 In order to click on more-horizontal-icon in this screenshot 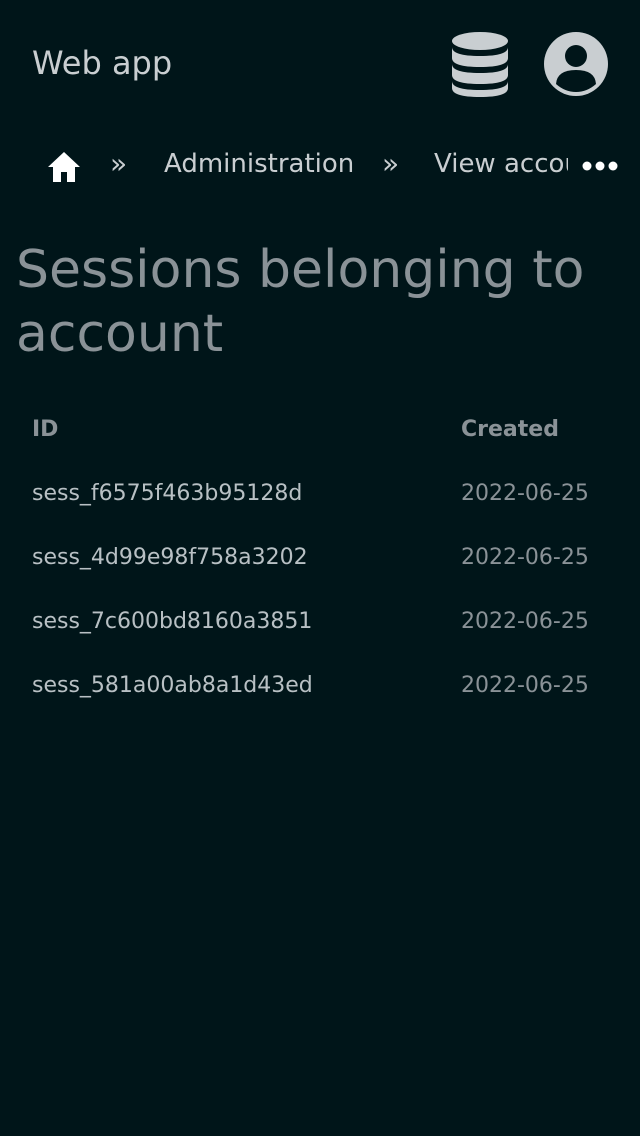, I will do `click(600, 166)`.